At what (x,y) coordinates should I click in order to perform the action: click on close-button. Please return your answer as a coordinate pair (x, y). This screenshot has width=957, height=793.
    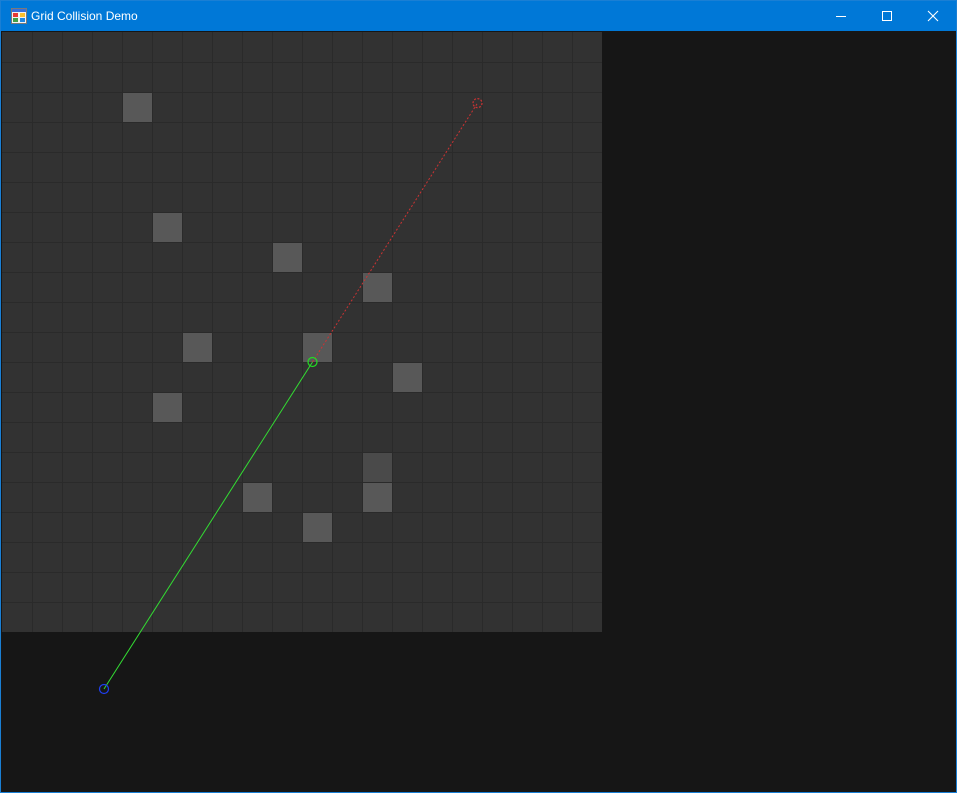
    Looking at the image, I should click on (933, 16).